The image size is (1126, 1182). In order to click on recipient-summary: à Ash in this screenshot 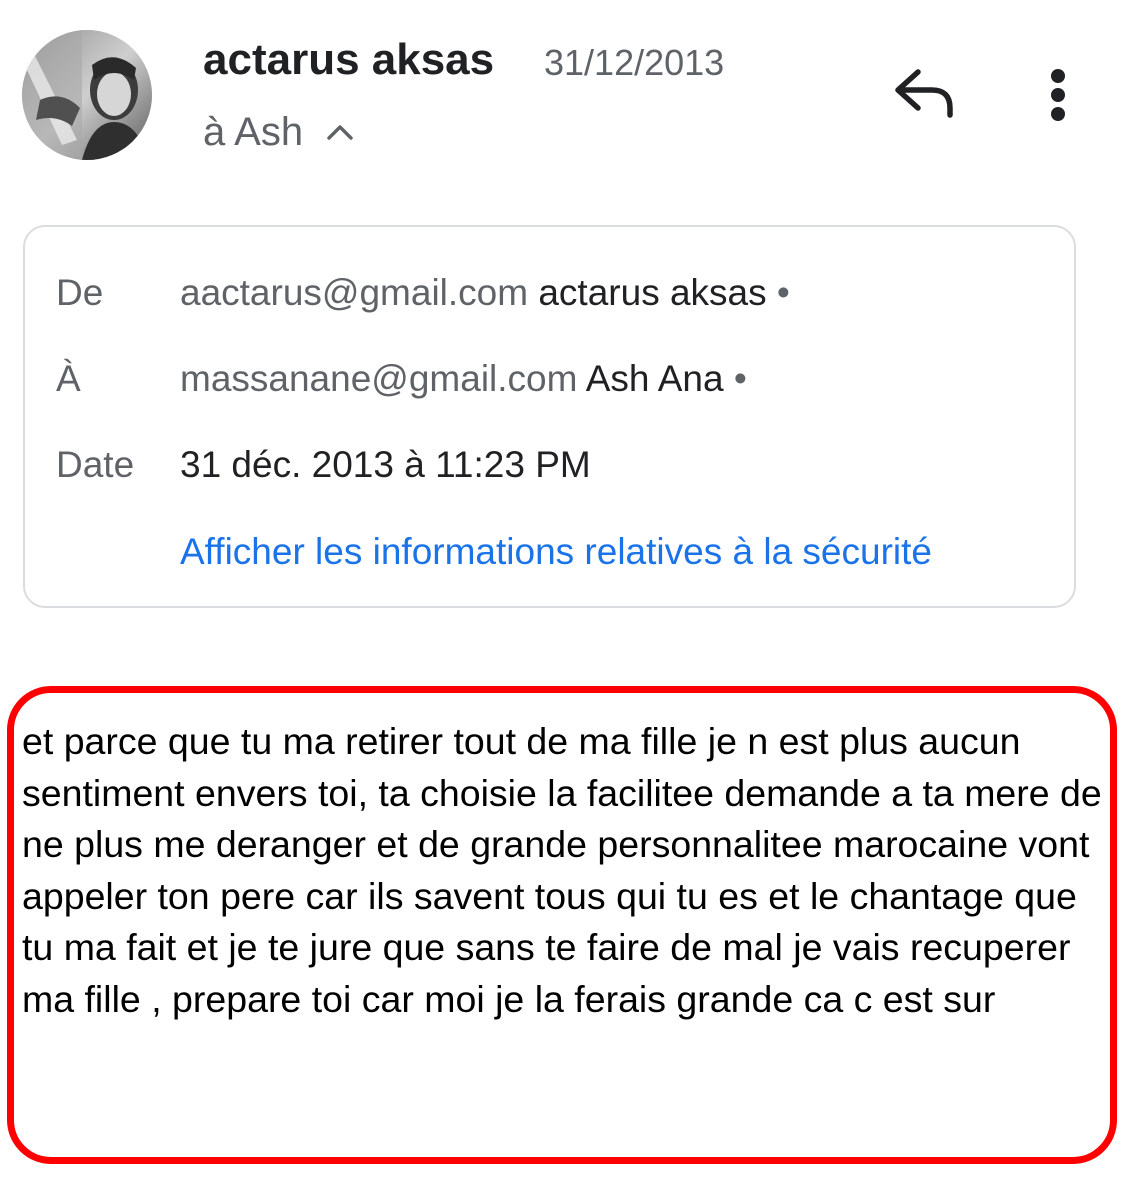, I will do `click(253, 132)`.